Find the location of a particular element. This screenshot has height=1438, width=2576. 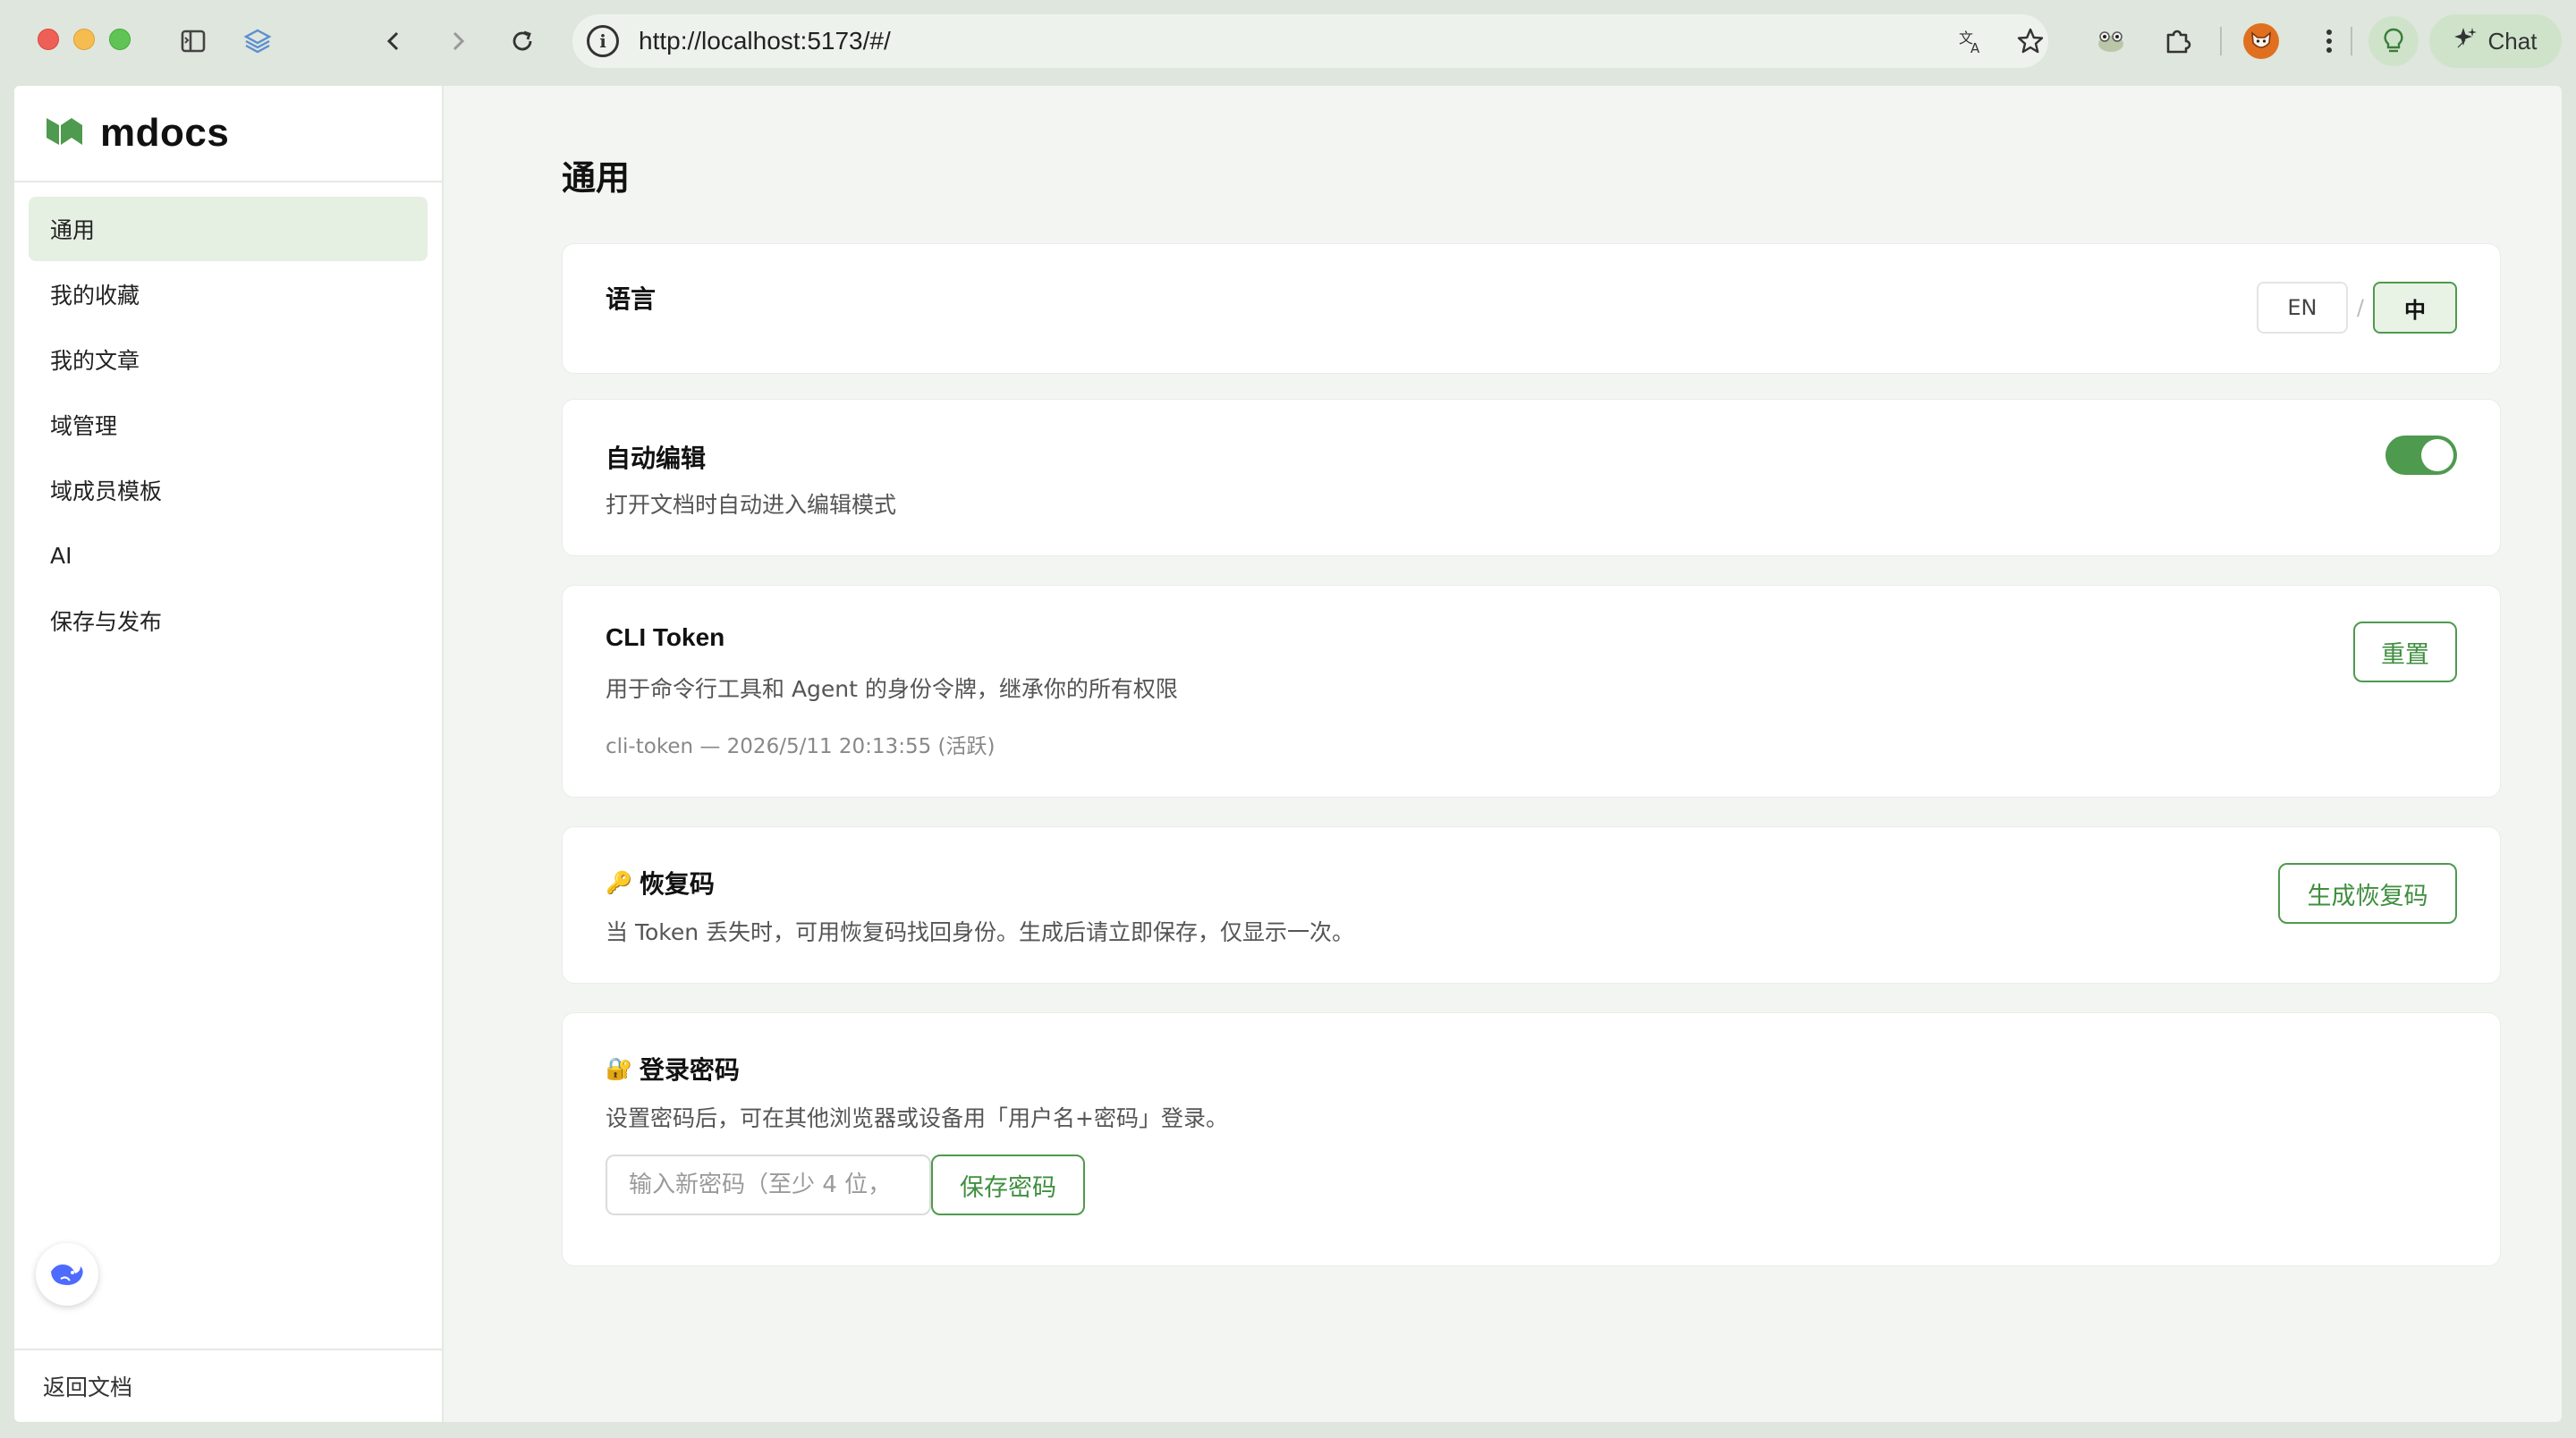

kebab-menu-icon is located at coordinates (2329, 41).